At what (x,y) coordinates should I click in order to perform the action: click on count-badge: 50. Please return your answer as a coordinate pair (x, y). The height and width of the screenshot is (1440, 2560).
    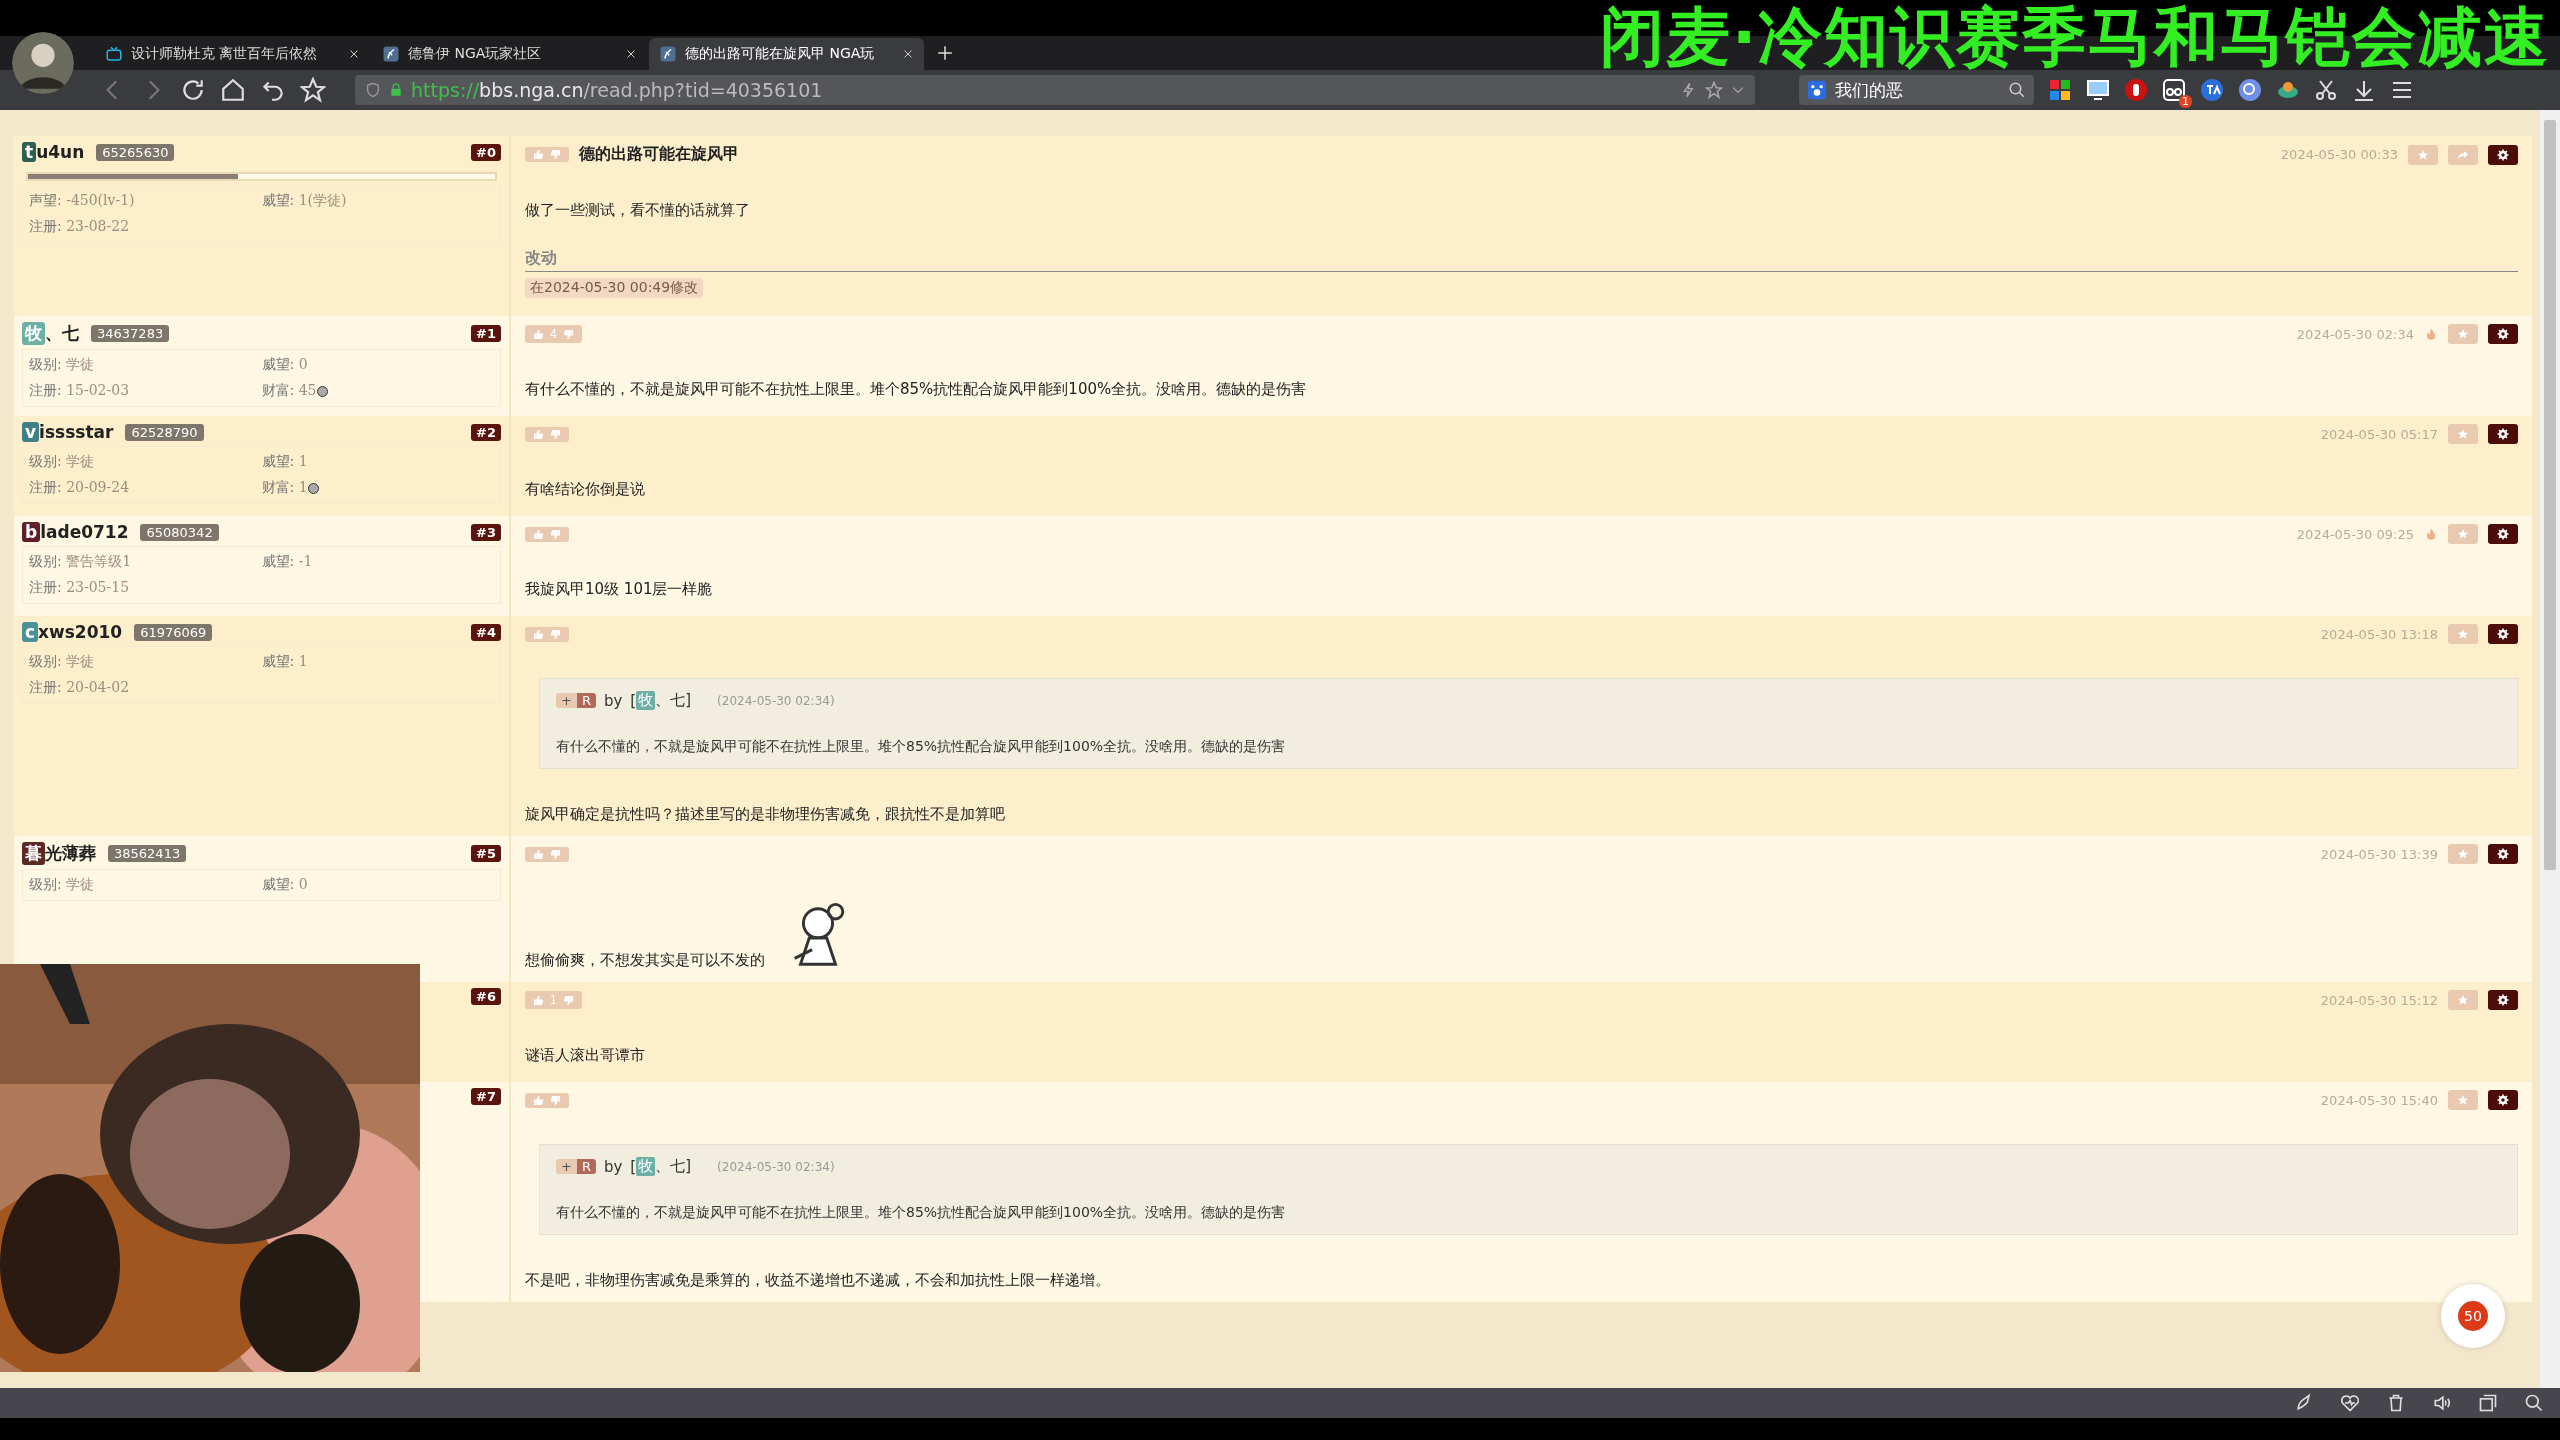
    Looking at the image, I should click on (2473, 1316).